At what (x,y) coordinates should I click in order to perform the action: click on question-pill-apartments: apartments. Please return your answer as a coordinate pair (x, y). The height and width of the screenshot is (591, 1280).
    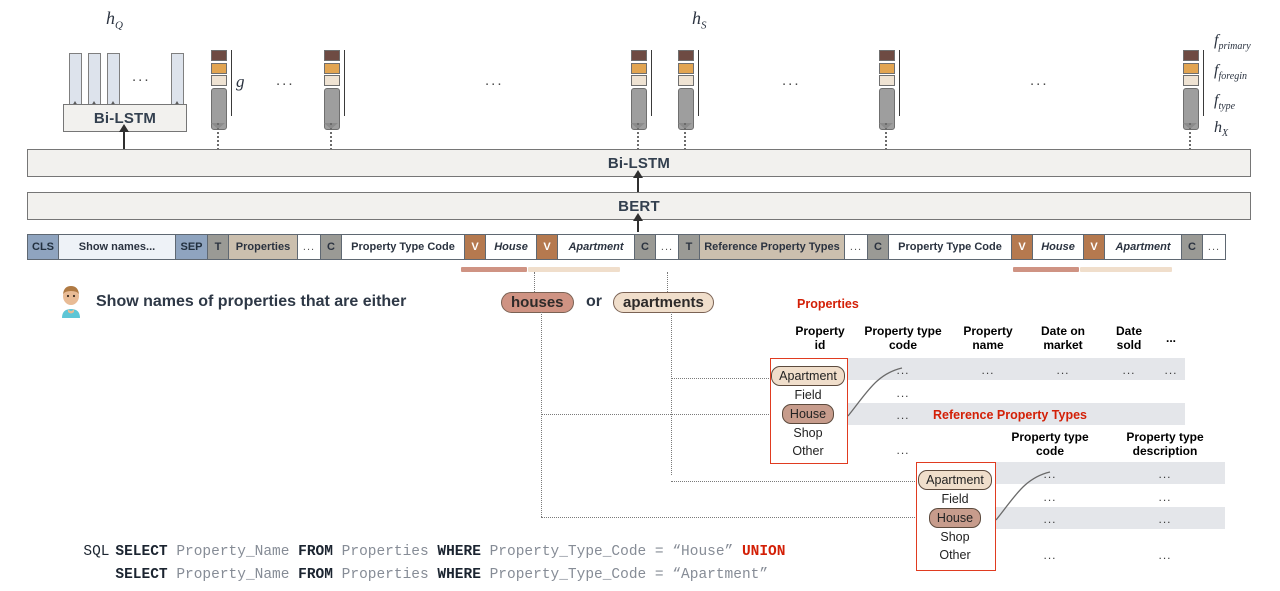
    Looking at the image, I should click on (663, 302).